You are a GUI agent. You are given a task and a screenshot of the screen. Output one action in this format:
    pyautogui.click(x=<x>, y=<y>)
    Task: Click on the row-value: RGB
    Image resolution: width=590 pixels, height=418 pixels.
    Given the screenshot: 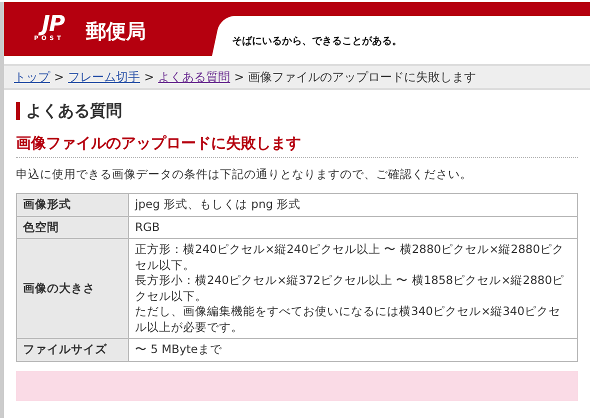 What is the action you would take?
    pyautogui.click(x=353, y=227)
    